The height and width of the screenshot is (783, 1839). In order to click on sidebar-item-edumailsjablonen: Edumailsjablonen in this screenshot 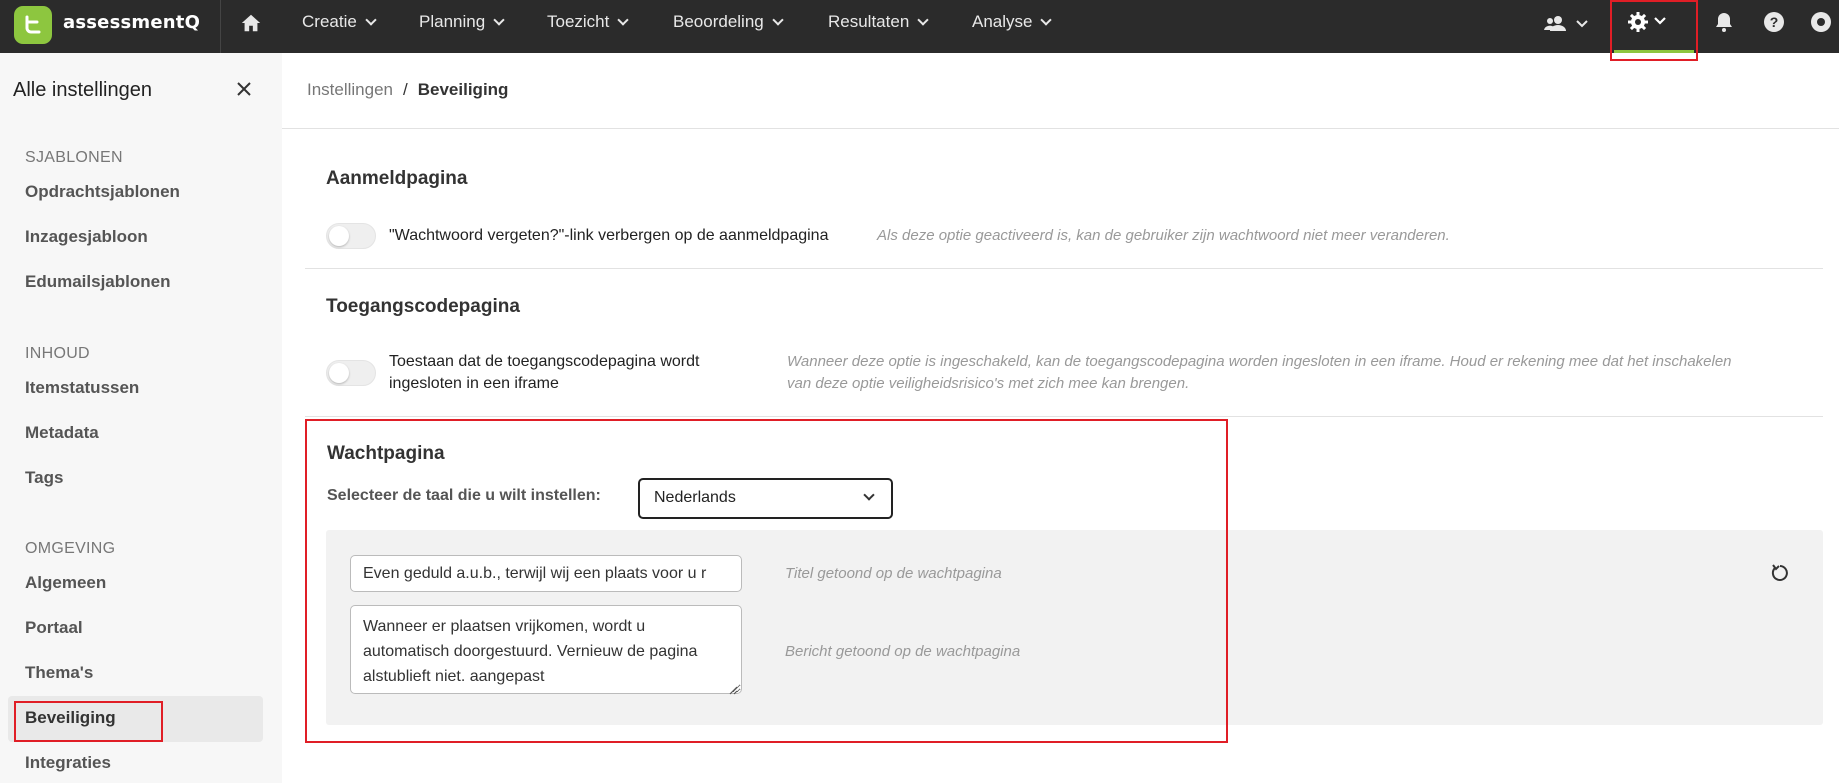, I will do `click(97, 282)`.